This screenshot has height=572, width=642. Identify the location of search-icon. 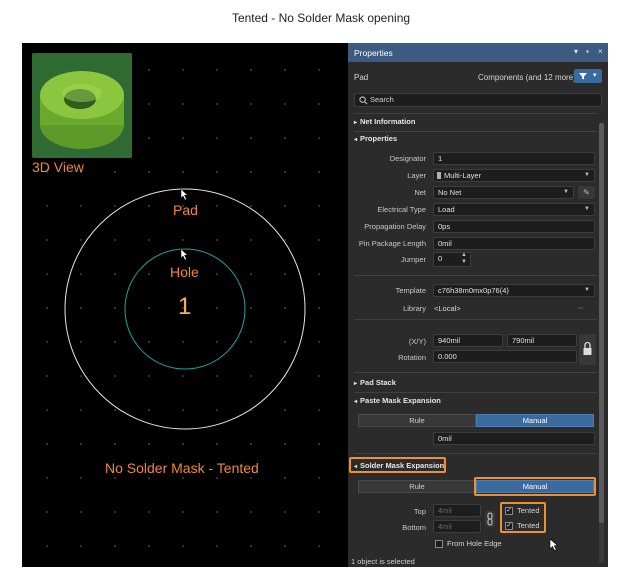
(363, 100).